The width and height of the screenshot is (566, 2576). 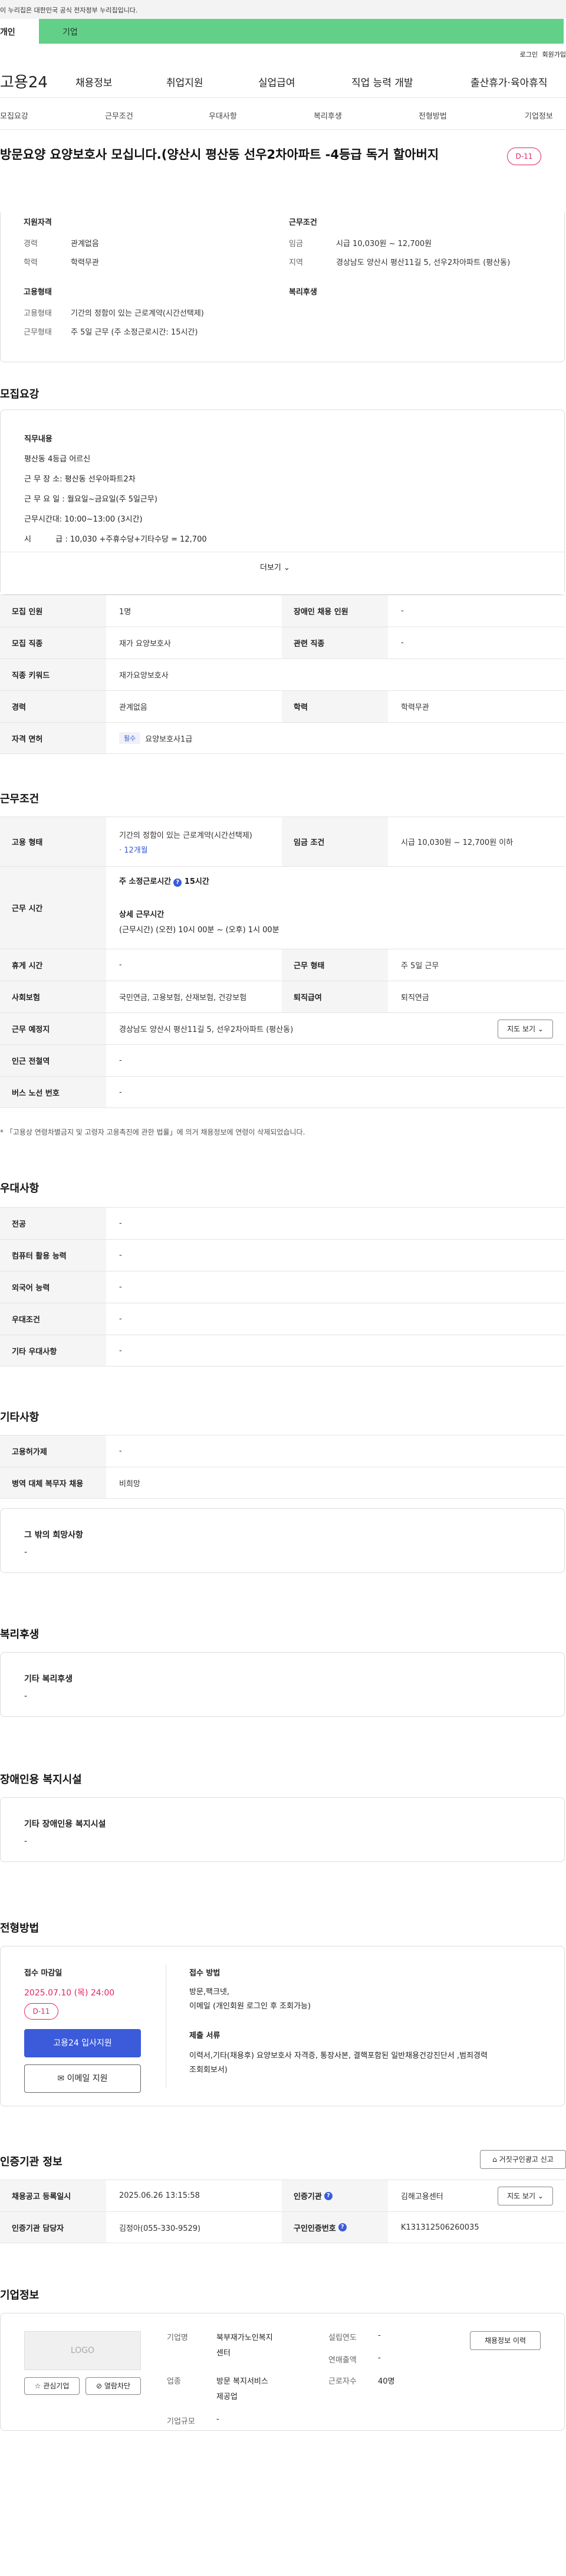 I want to click on staff-value: 40명, so click(x=386, y=2381).